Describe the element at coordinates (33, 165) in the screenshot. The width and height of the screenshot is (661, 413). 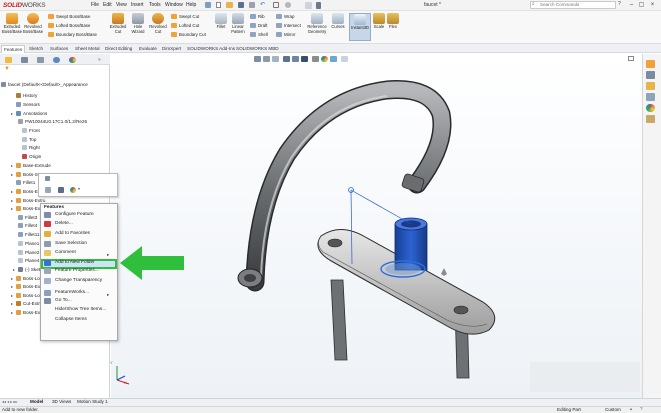
I see `tree-item: Base-Extrude` at that location.